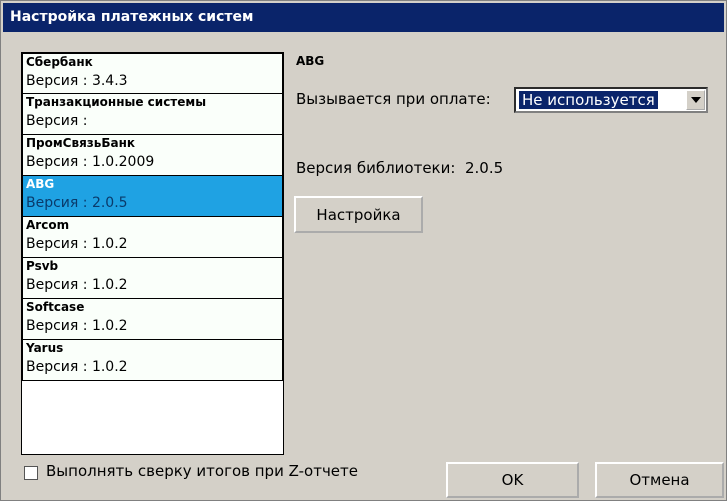 This screenshot has width=727, height=501. Describe the element at coordinates (152, 237) in the screenshot. I see `list-item: Arcom Версия : 1.0.2` at that location.